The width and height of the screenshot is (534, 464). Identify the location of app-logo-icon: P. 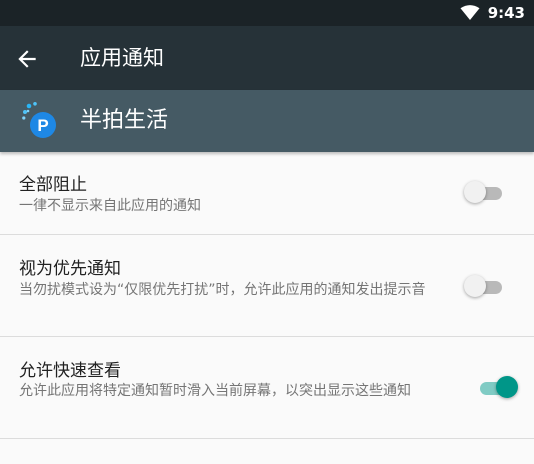
(41, 121).